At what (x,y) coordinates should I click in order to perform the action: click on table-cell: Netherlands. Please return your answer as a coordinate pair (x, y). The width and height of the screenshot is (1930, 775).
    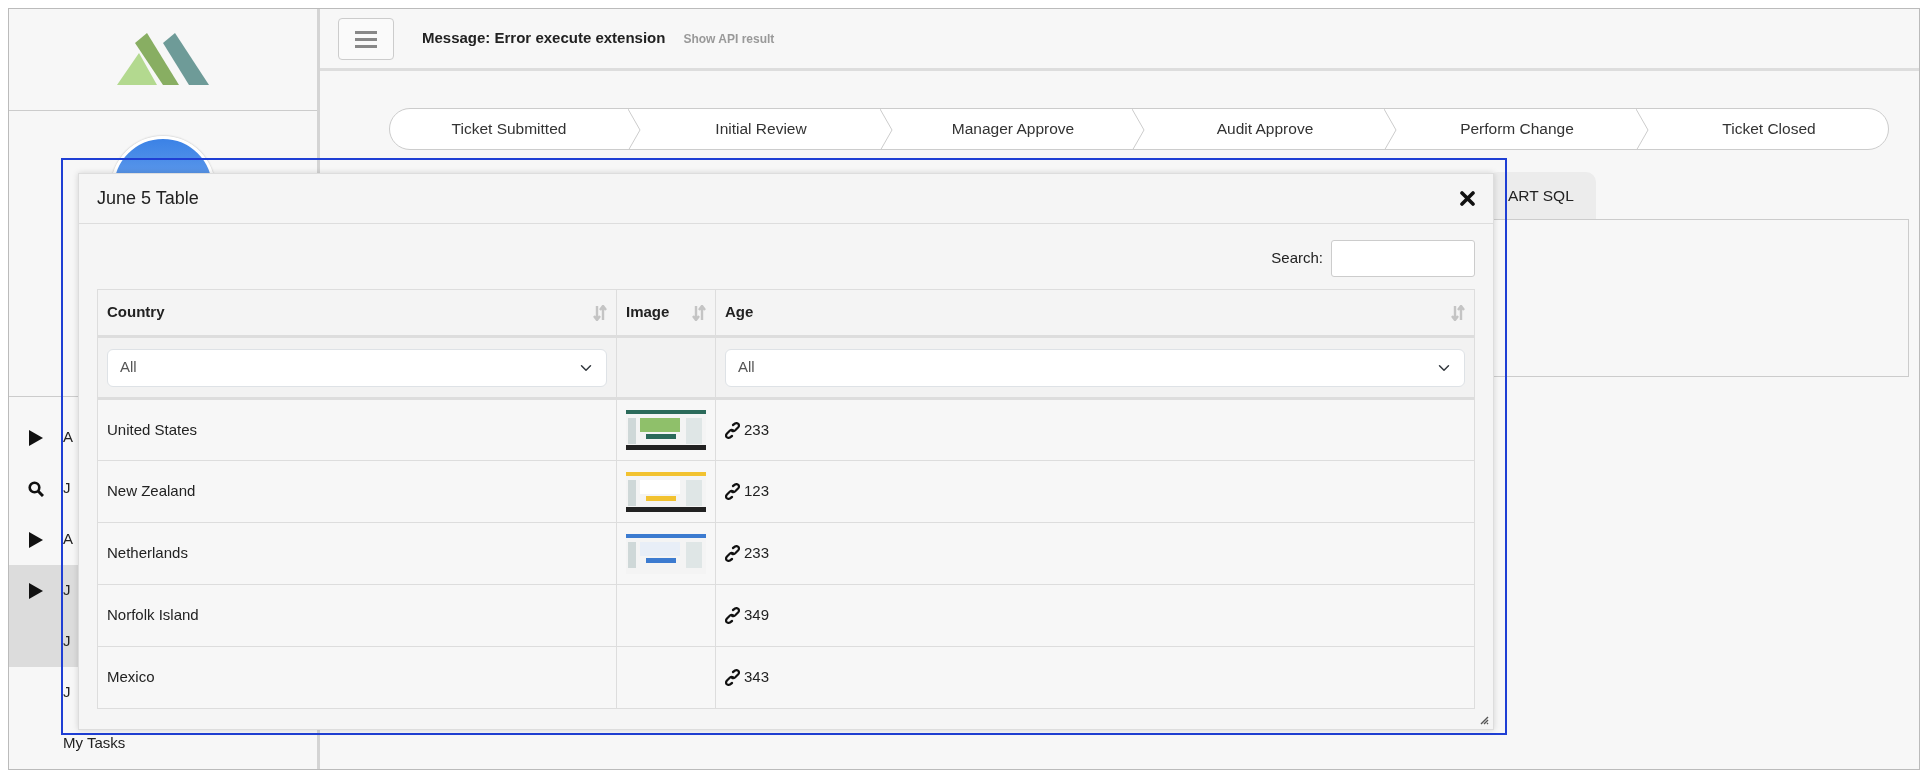
    Looking at the image, I should click on (147, 553).